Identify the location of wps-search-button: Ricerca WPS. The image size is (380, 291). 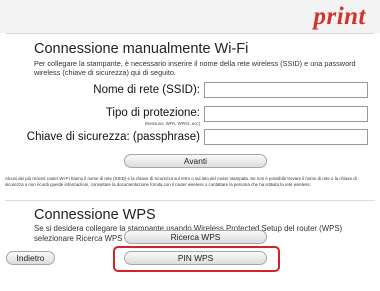
(195, 237).